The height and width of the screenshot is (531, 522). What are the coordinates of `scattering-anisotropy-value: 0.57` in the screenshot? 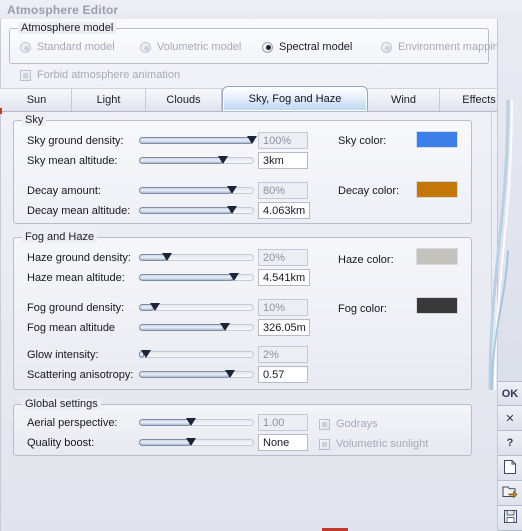 It's located at (283, 374).